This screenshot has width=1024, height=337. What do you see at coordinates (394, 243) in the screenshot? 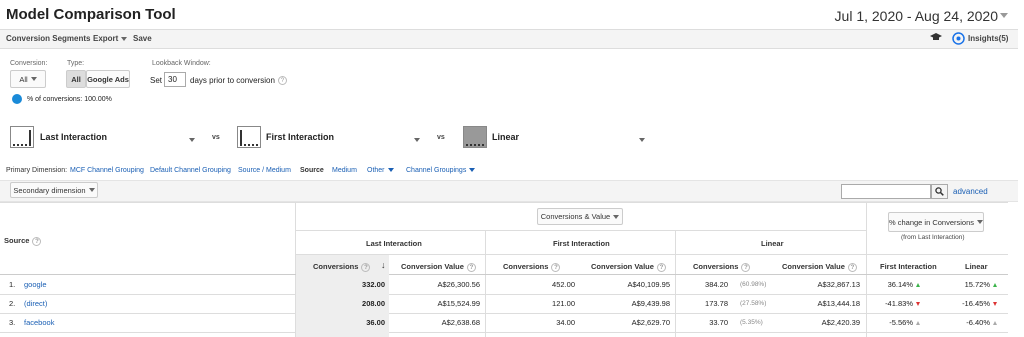
I see `group-header-last-interaction: Last Interaction` at bounding box center [394, 243].